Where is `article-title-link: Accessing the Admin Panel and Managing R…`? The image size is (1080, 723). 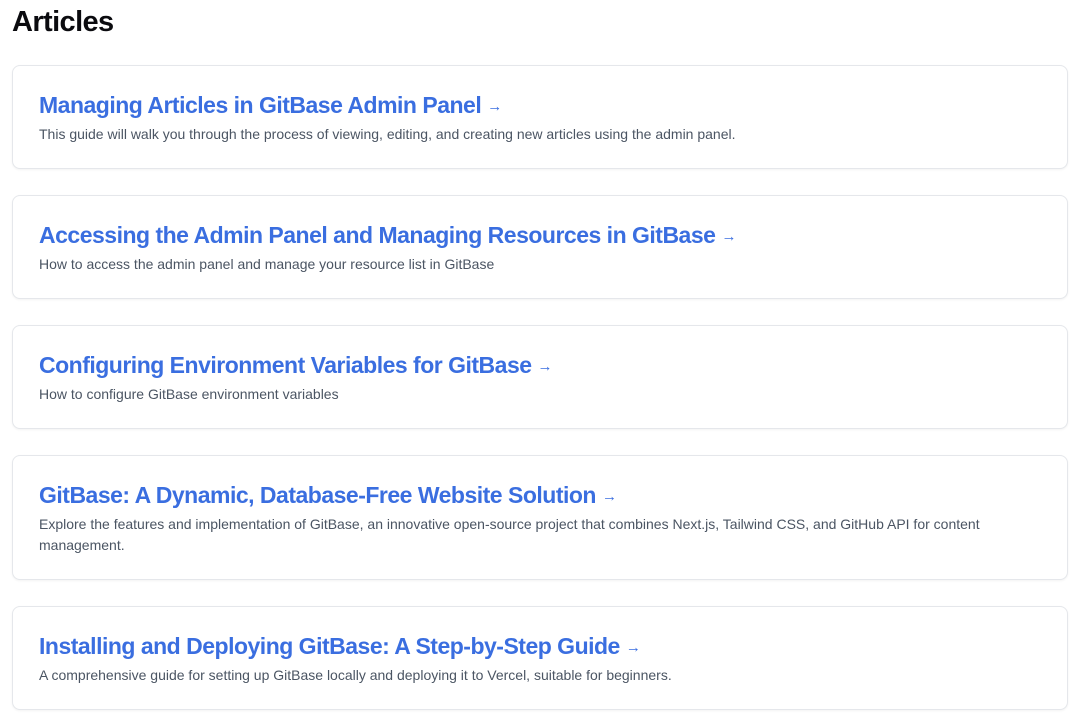
article-title-link: Accessing the Admin Panel and Managing R… is located at coordinates (377, 235).